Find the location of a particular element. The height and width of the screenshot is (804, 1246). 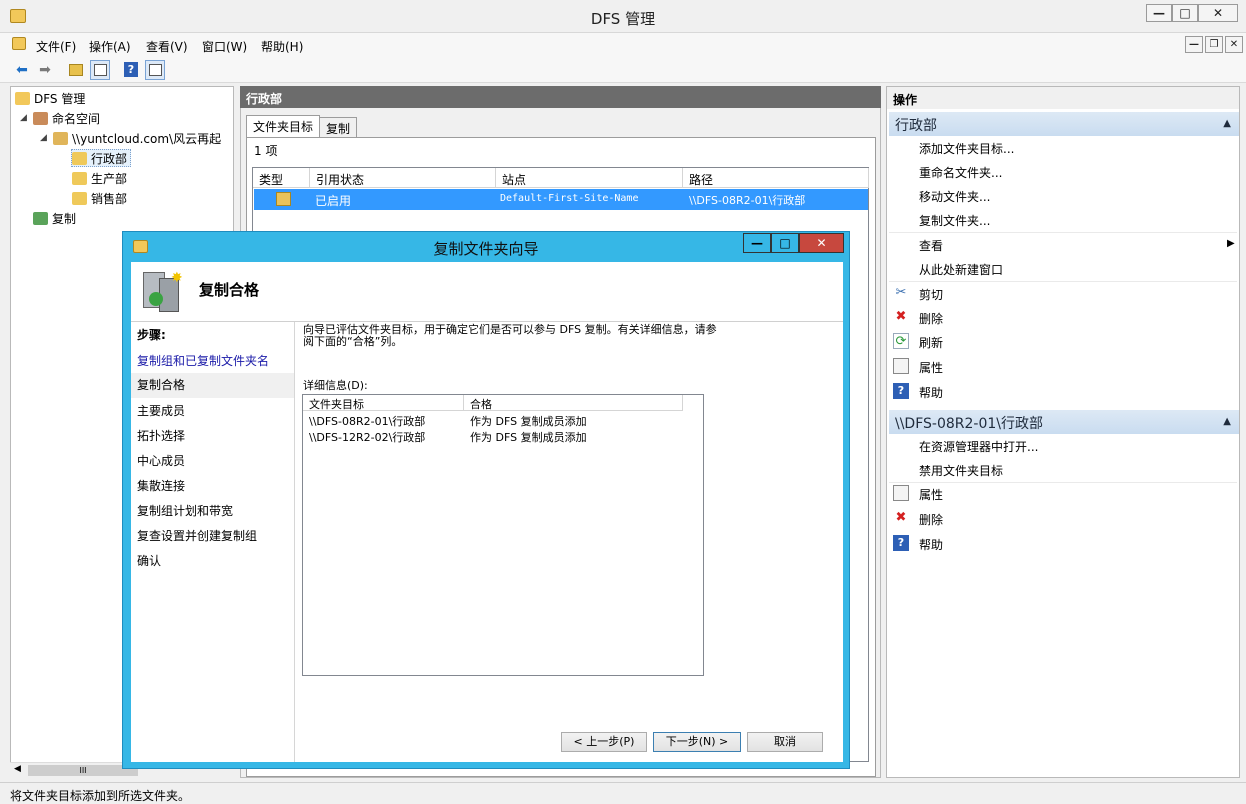

actions-group-label: 行政部 is located at coordinates (916, 126).